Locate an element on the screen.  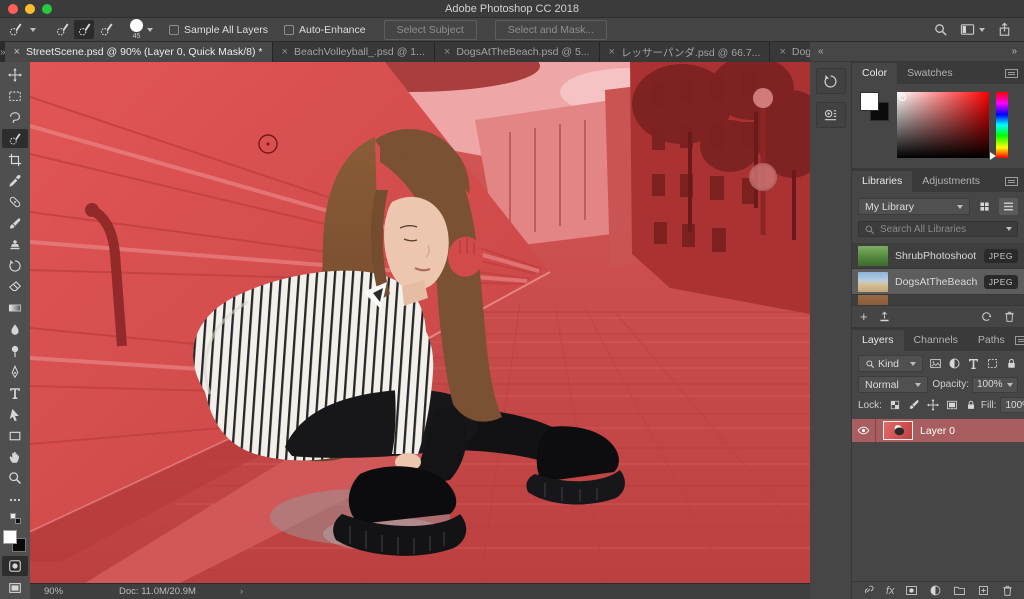
history-panel-button is located at coordinates (830, 81).